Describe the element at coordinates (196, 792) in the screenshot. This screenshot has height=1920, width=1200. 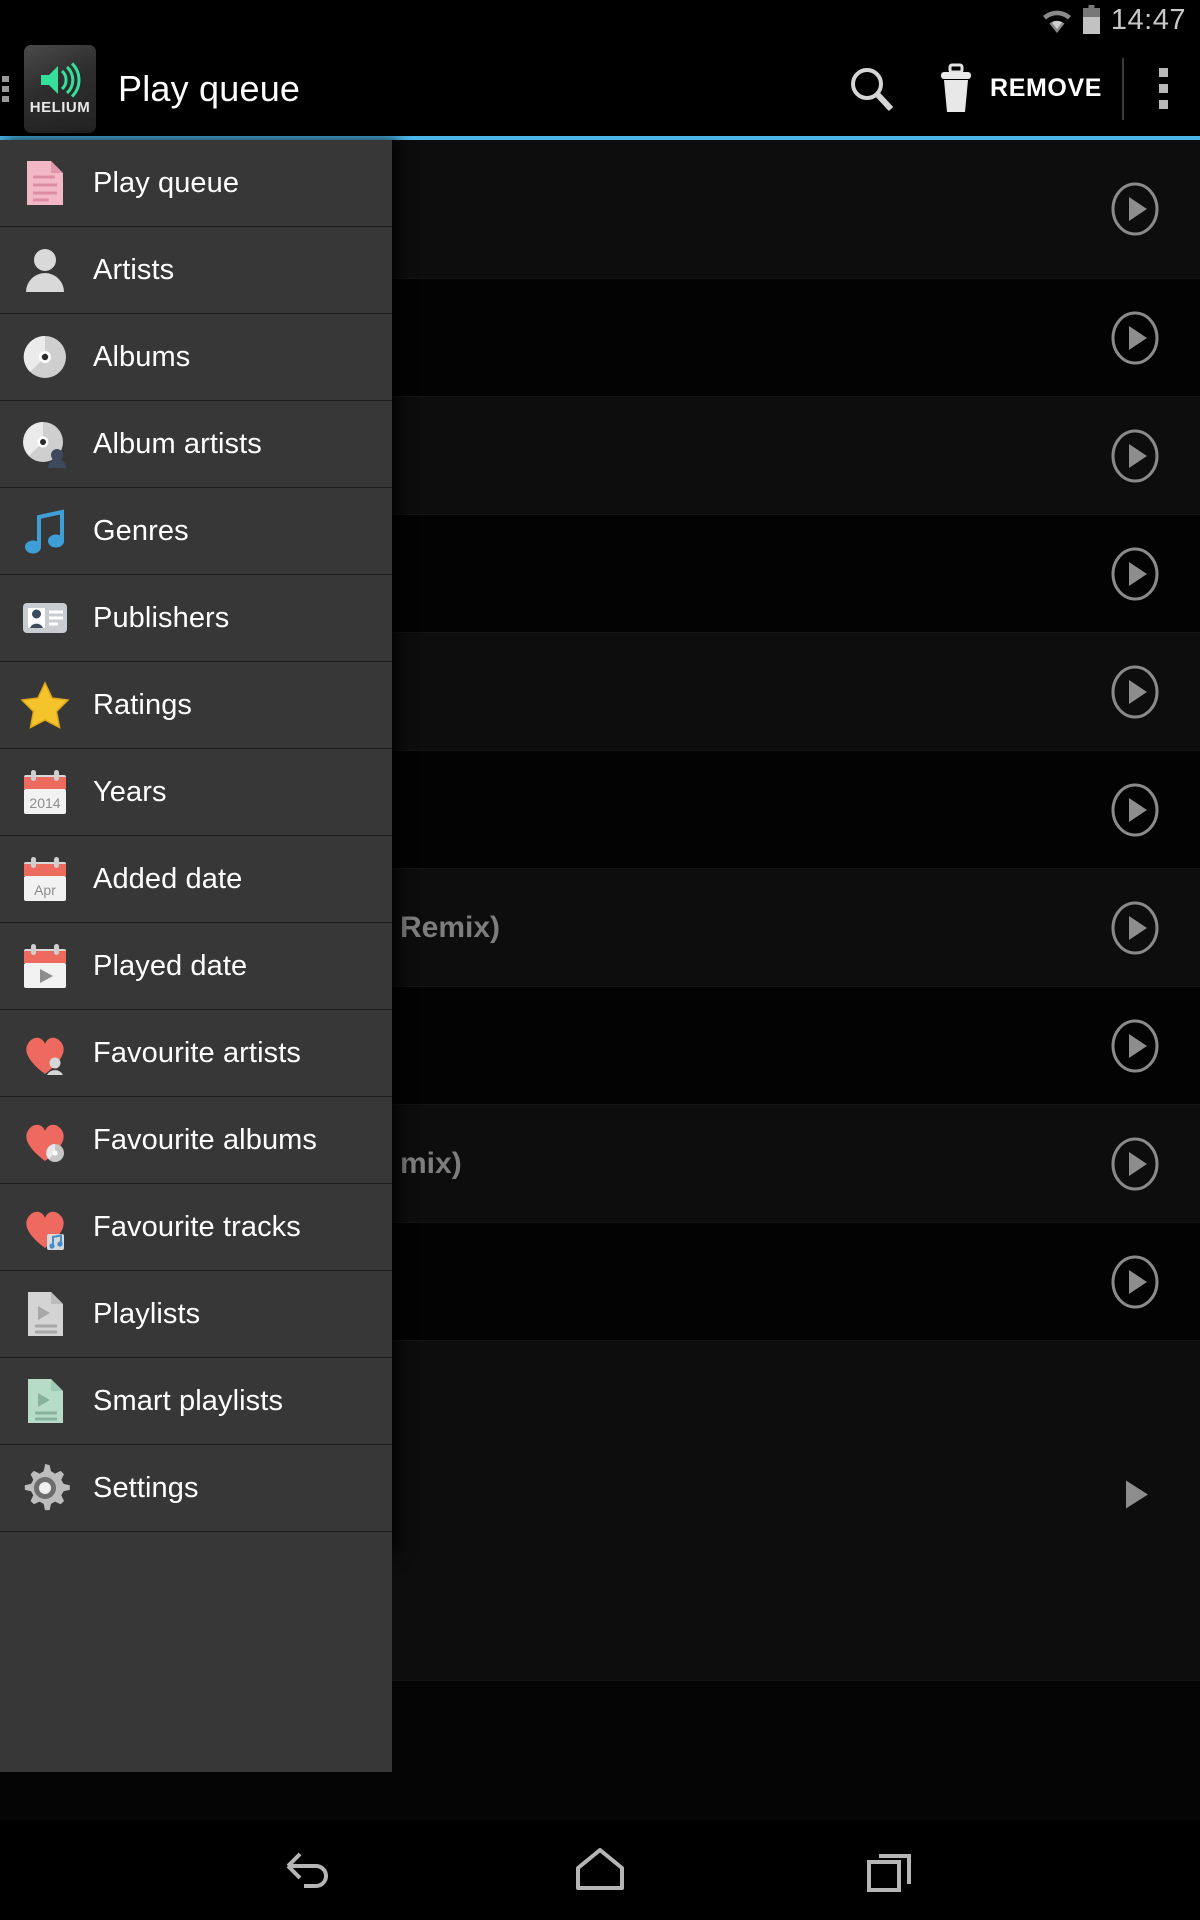
I see `sidebar-item-years: 2014 Years` at that location.